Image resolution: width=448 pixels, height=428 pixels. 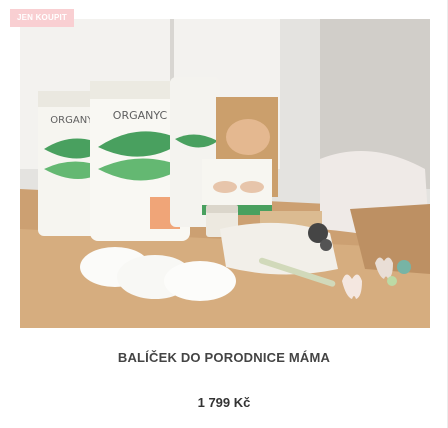 I want to click on status-badge: JEN KOUPIT, so click(x=42, y=18).